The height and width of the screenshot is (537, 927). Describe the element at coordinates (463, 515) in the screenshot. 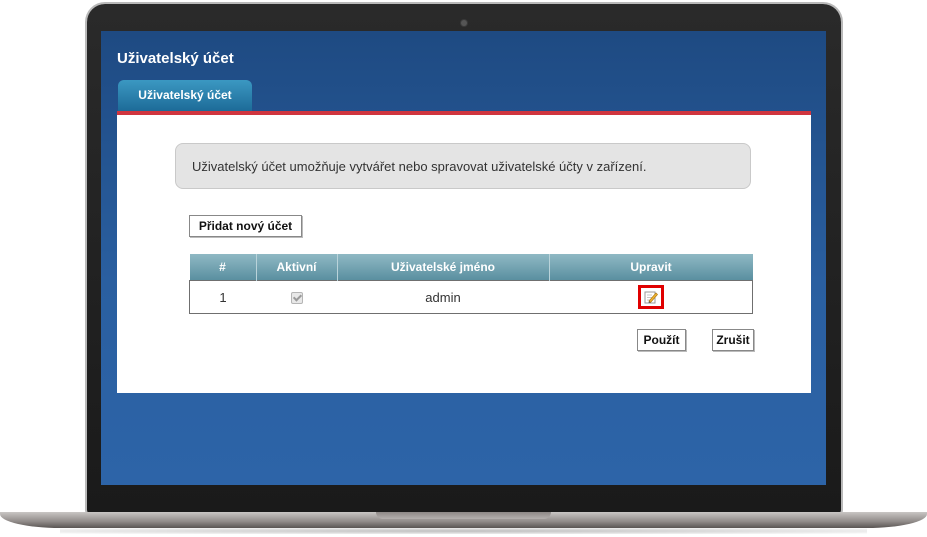

I see `laptop-hinge-notch` at that location.